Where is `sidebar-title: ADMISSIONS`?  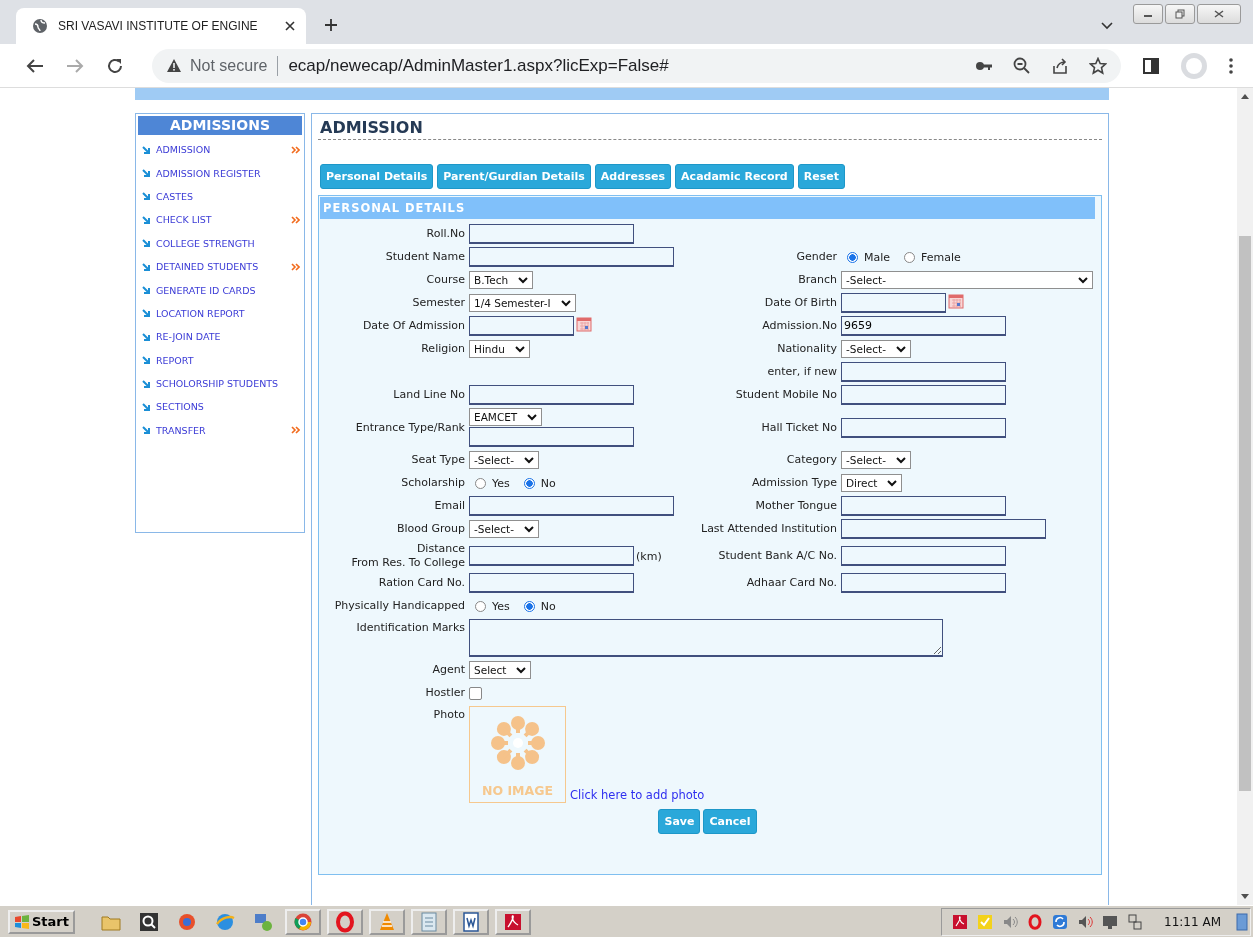
sidebar-title: ADMISSIONS is located at coordinates (220, 125).